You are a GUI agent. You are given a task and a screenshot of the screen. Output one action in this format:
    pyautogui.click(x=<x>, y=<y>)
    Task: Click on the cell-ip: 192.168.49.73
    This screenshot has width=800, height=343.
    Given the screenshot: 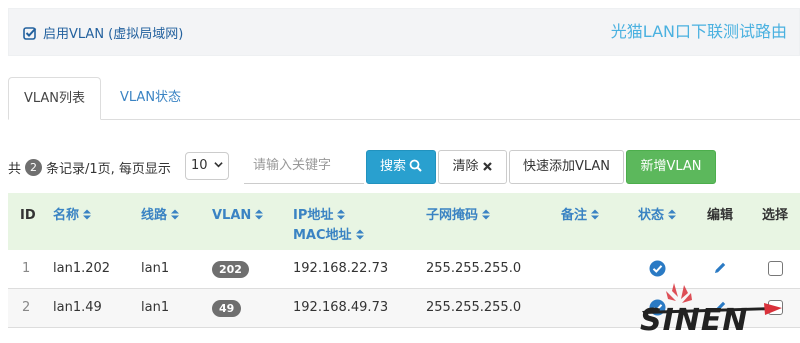 What is the action you would take?
    pyautogui.click(x=341, y=307)
    